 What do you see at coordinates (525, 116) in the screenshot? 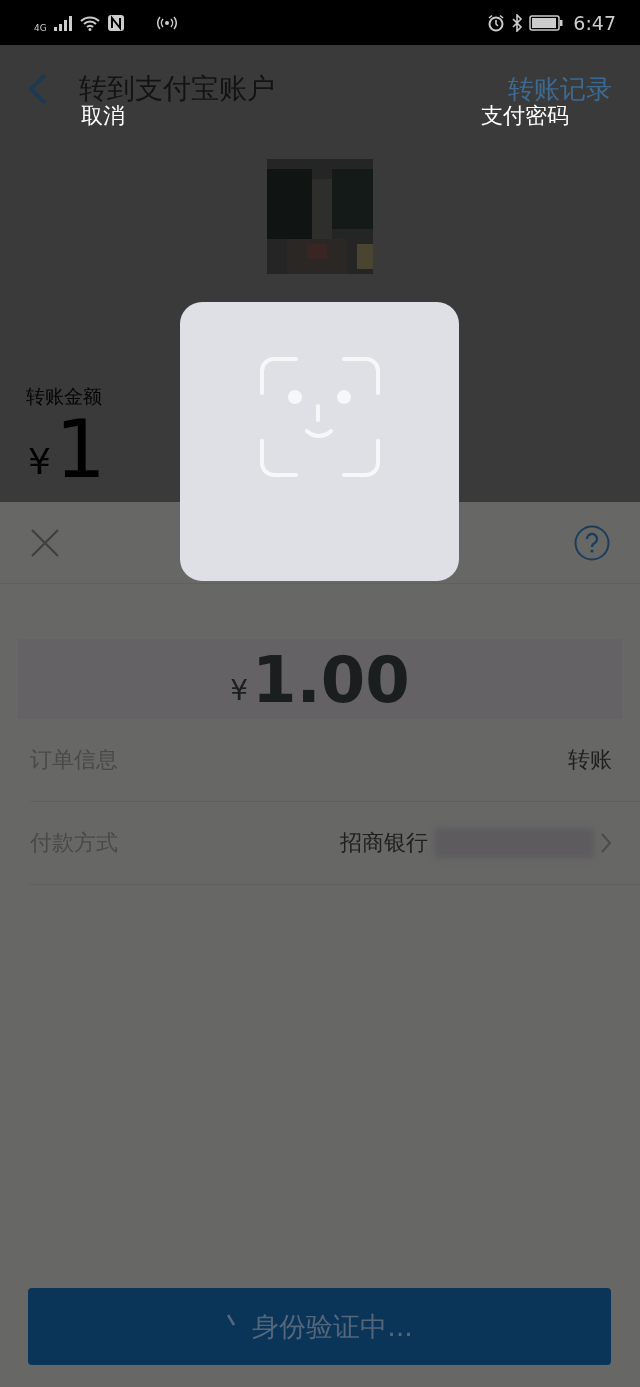
I see `password-button: 支付密码` at bounding box center [525, 116].